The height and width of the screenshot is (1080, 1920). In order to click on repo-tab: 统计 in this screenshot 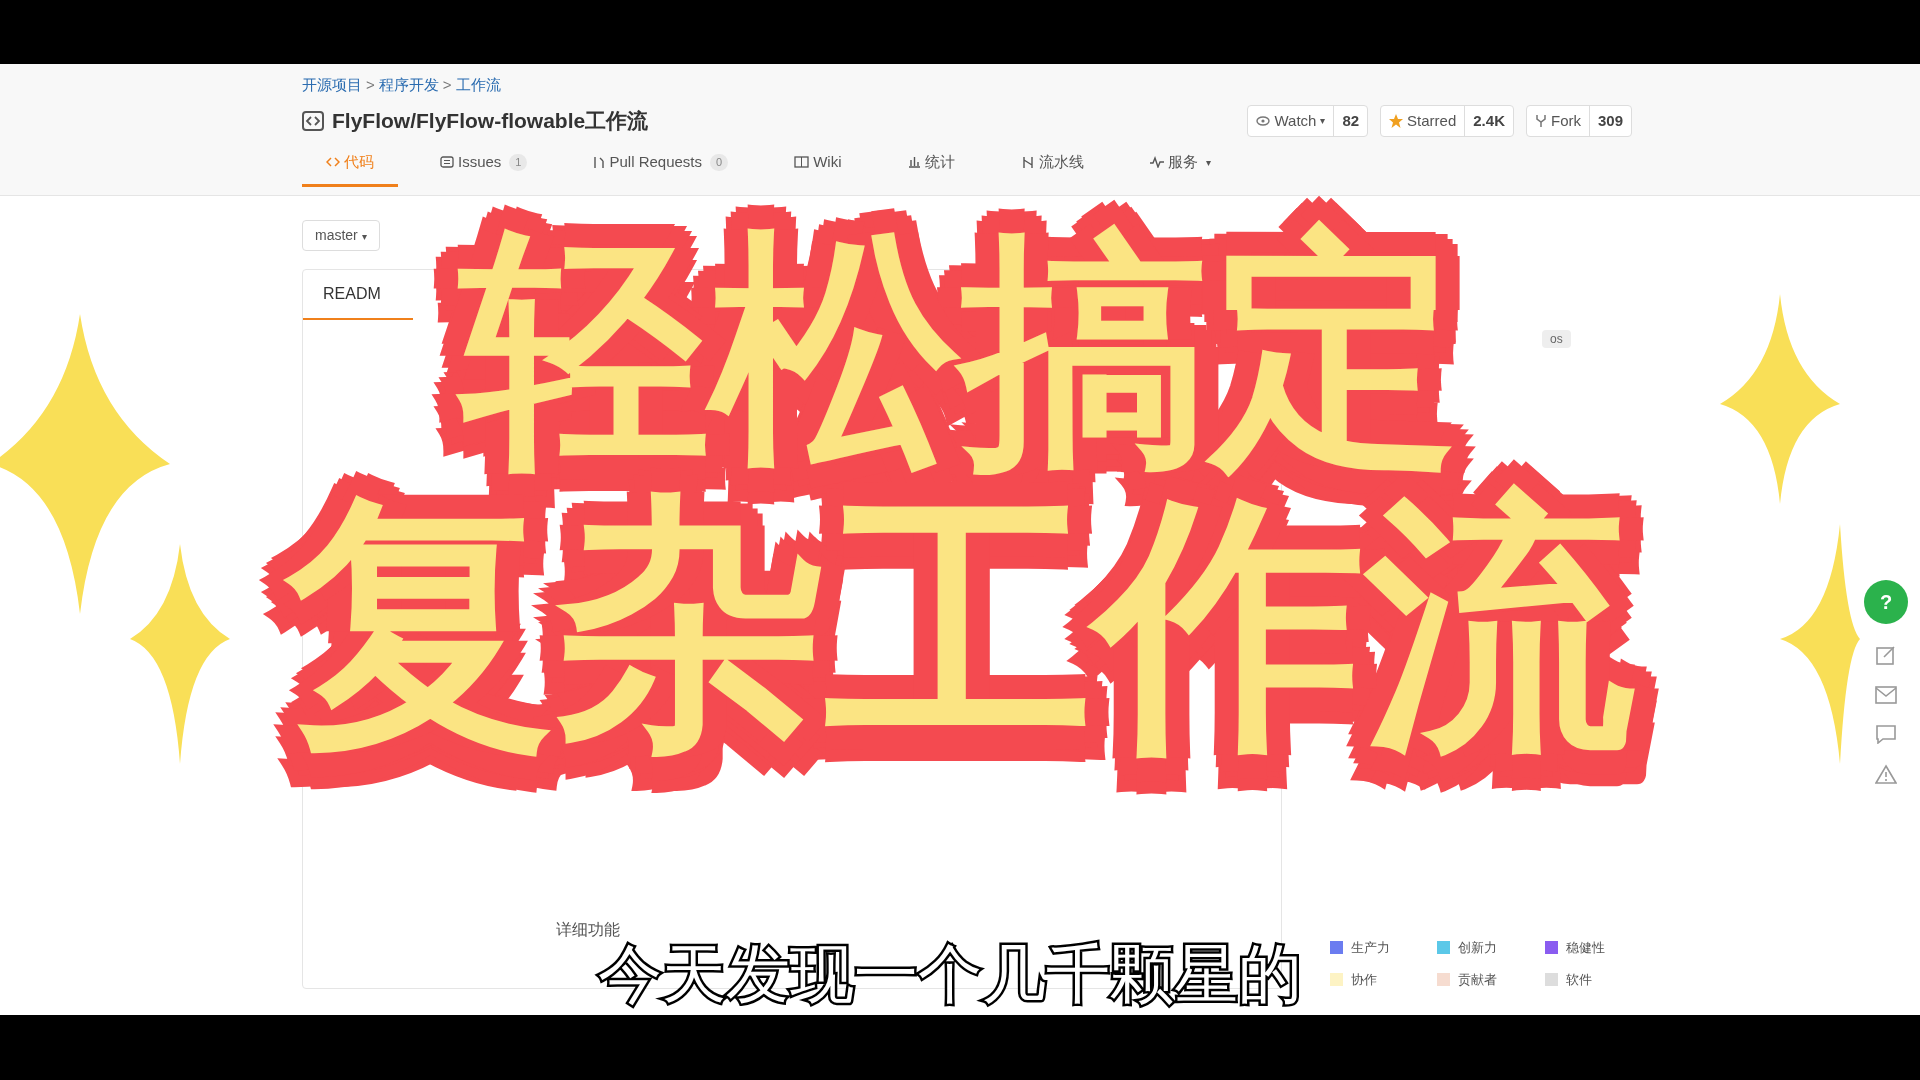, I will do `click(931, 169)`.